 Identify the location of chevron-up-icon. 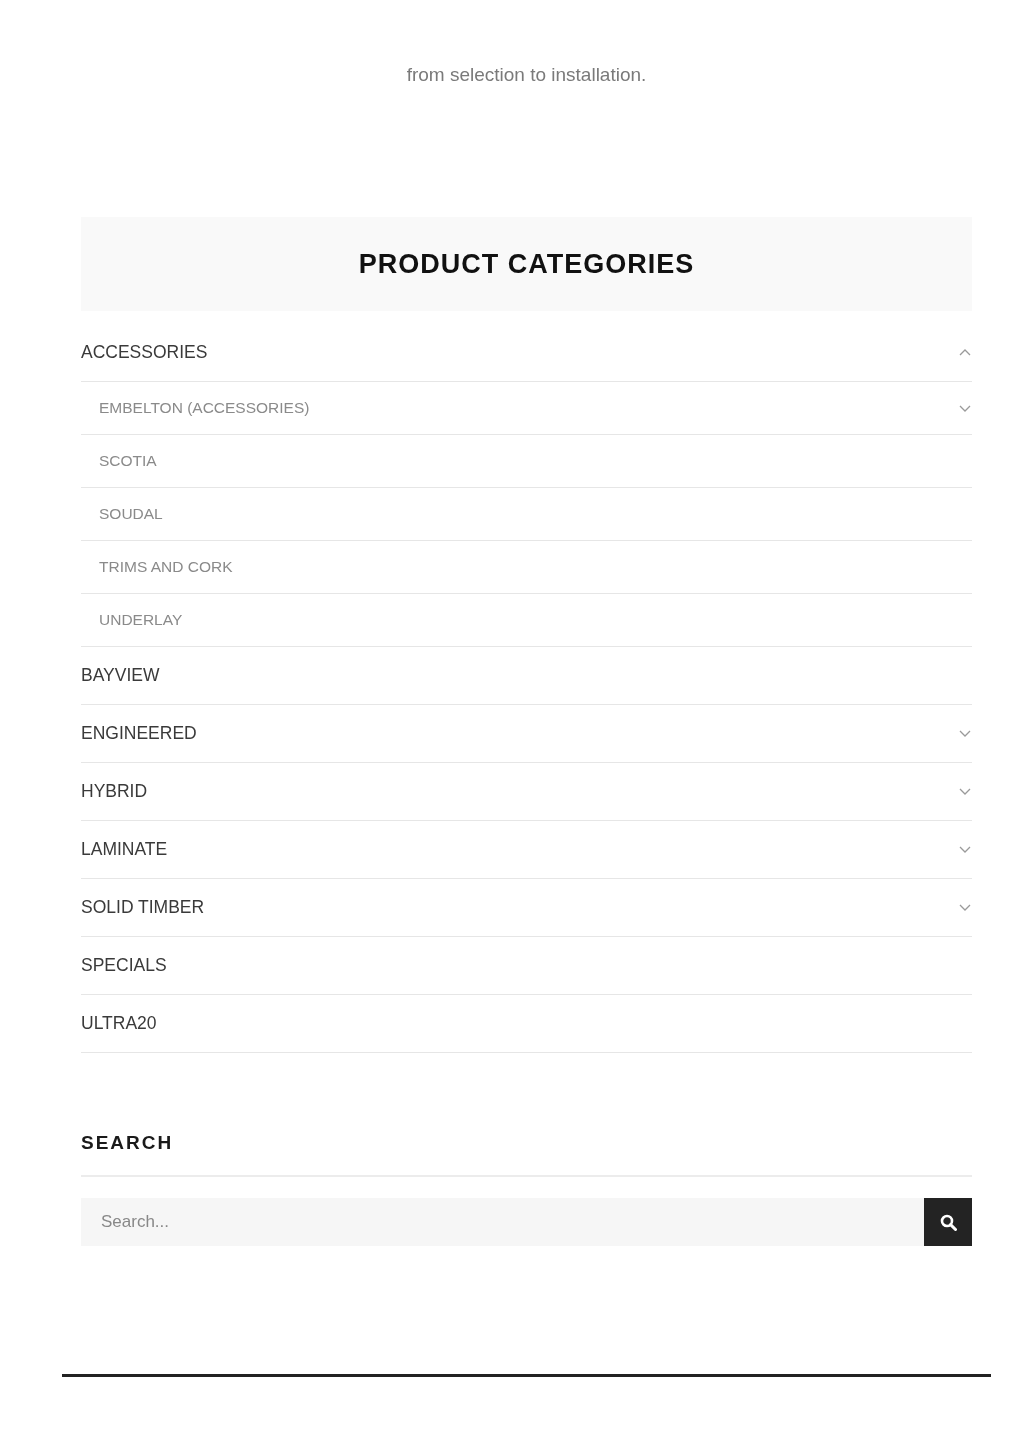
(965, 352).